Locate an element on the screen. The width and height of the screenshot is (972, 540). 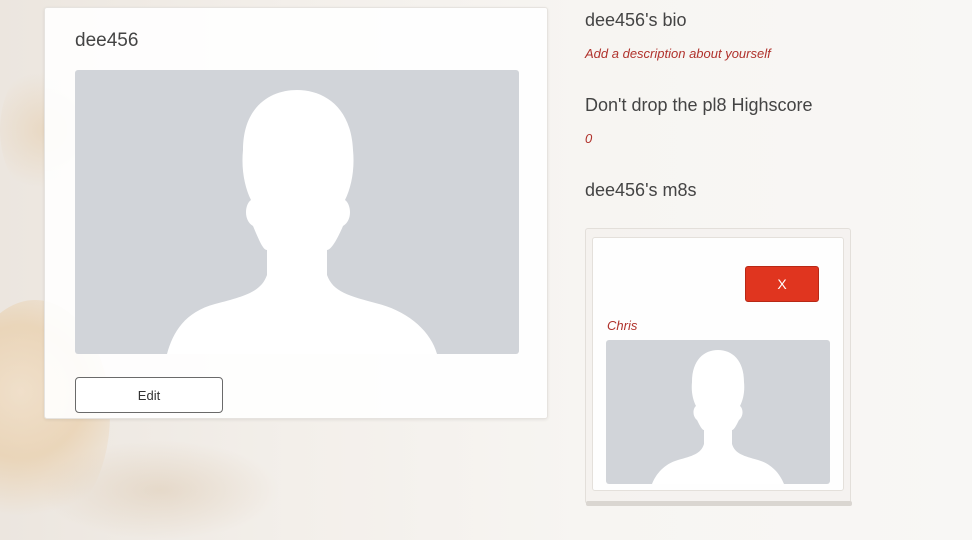
bio-heading: dee456's bio is located at coordinates (636, 20).